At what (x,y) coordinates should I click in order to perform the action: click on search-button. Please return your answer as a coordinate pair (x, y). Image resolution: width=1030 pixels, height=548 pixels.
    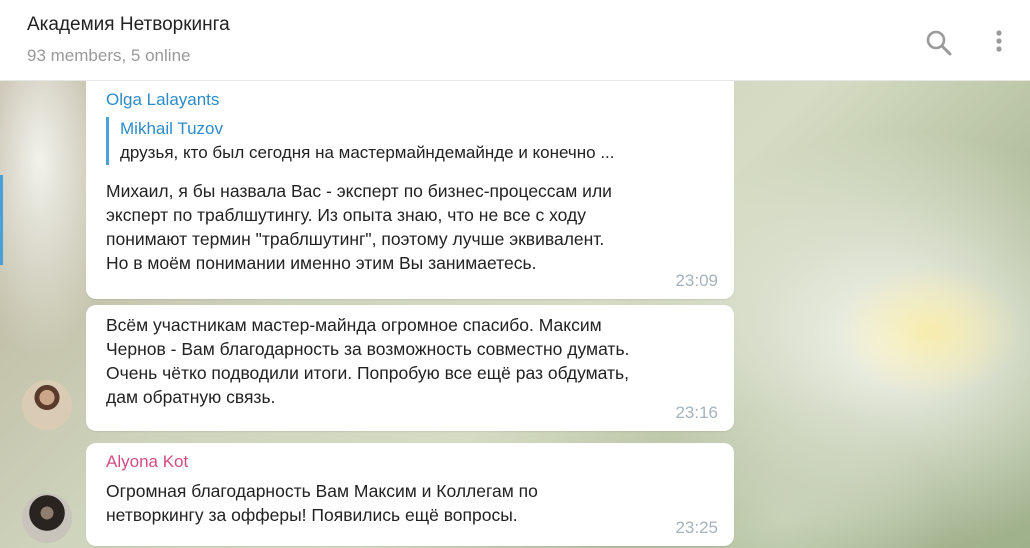
    Looking at the image, I should click on (939, 43).